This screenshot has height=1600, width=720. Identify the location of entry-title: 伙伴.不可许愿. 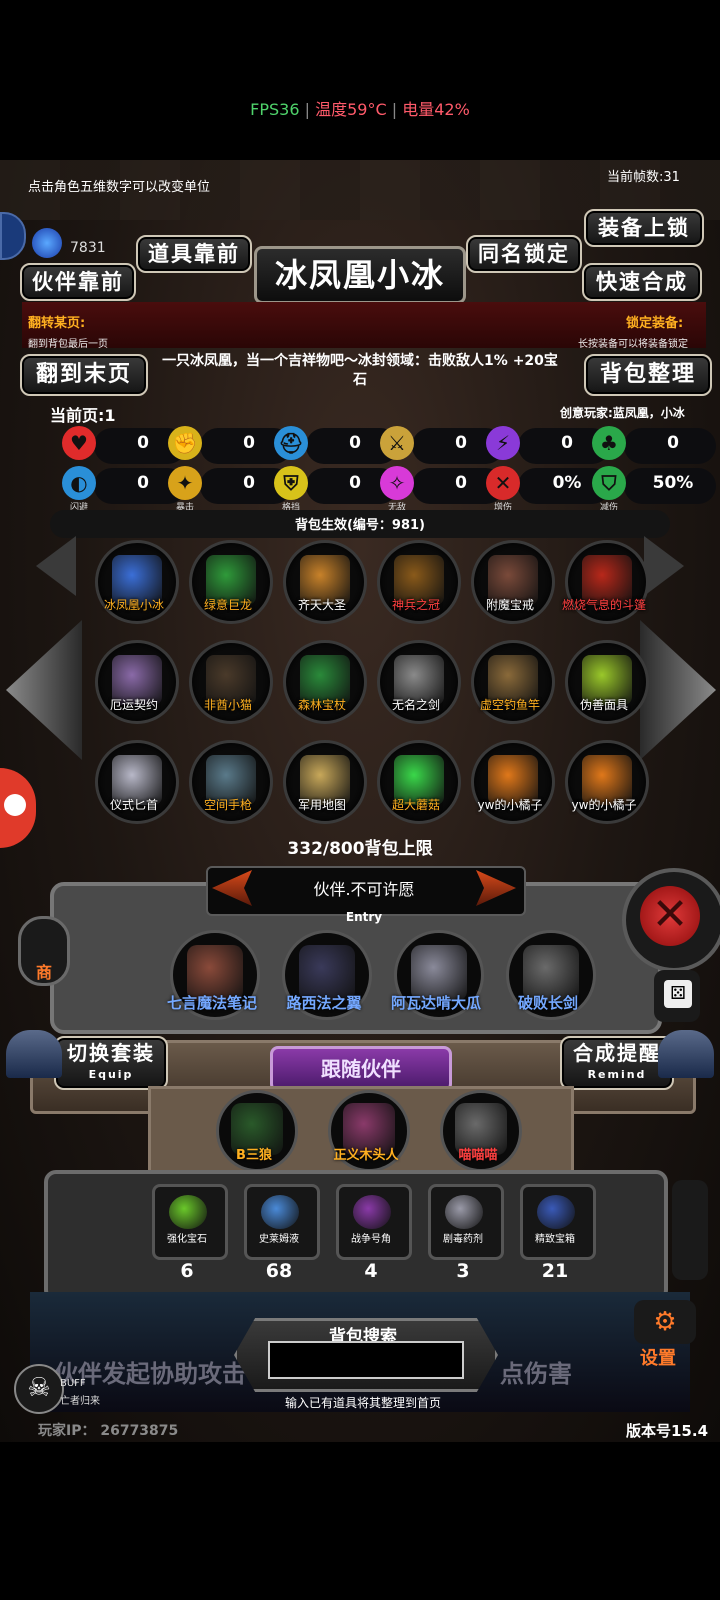
(364, 889).